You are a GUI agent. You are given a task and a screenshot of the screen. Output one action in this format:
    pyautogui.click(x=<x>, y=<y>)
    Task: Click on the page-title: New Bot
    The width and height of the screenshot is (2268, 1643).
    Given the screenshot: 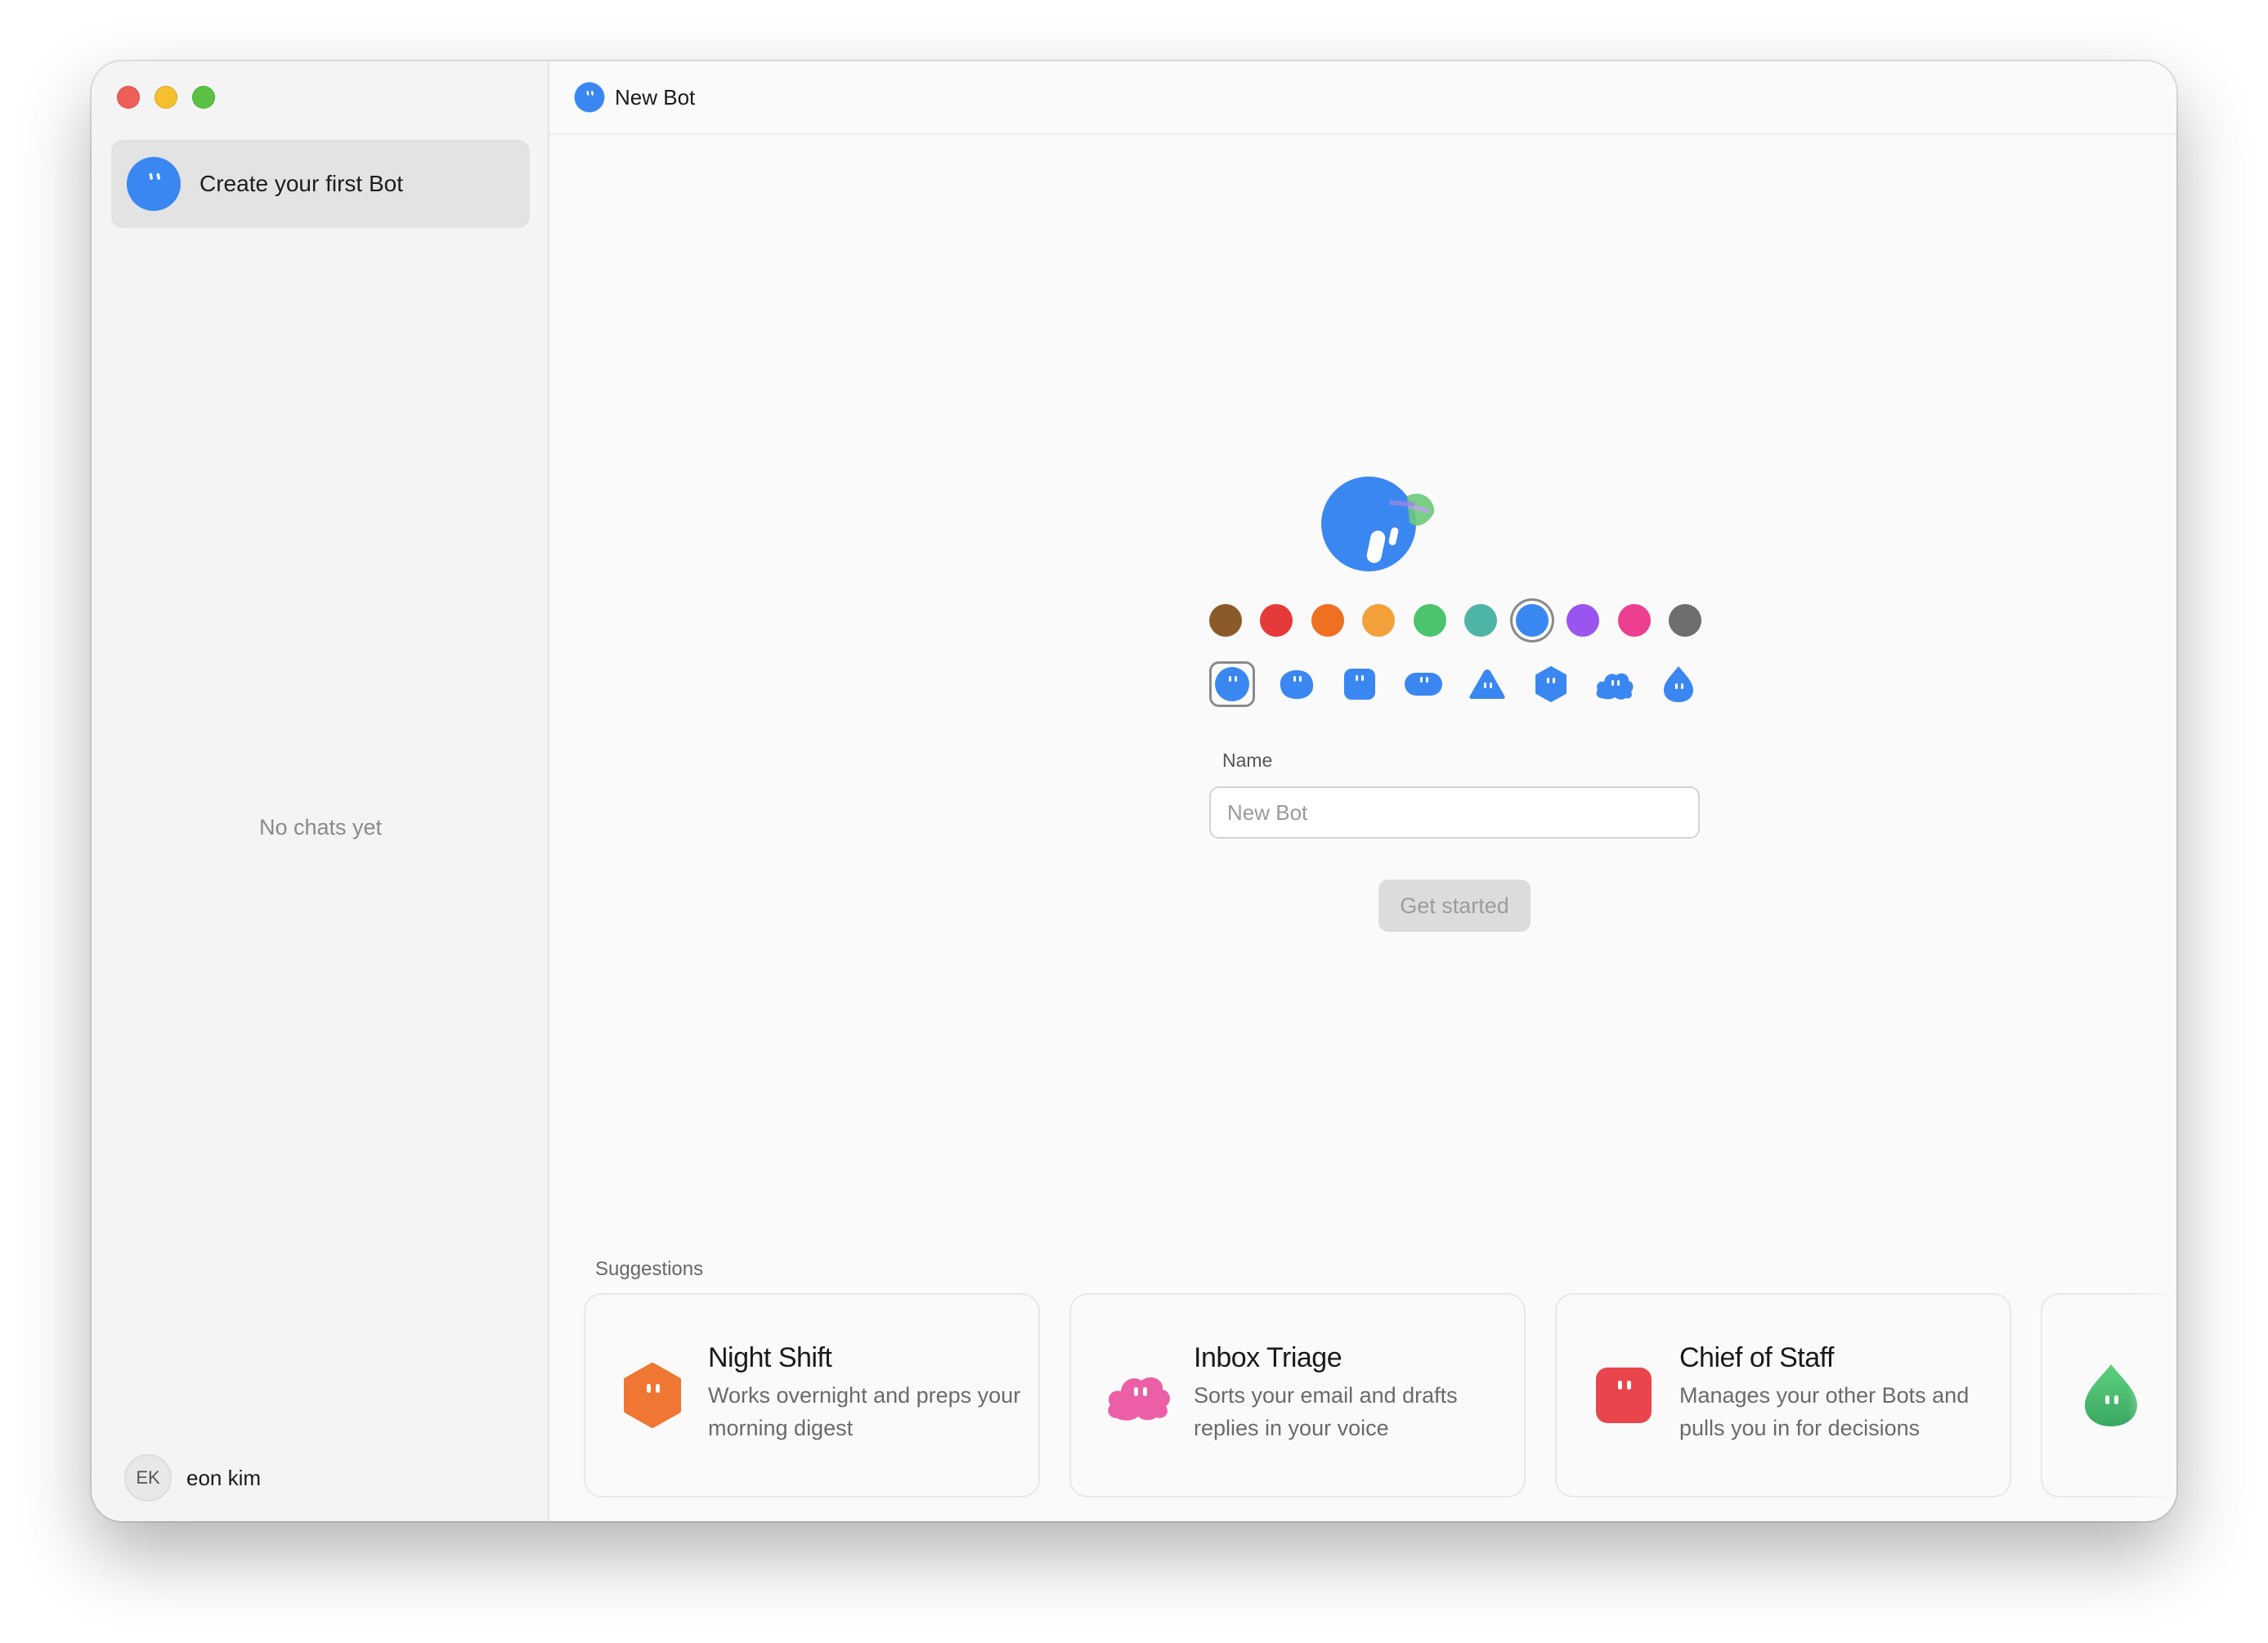 What is the action you would take?
    pyautogui.click(x=655, y=97)
    